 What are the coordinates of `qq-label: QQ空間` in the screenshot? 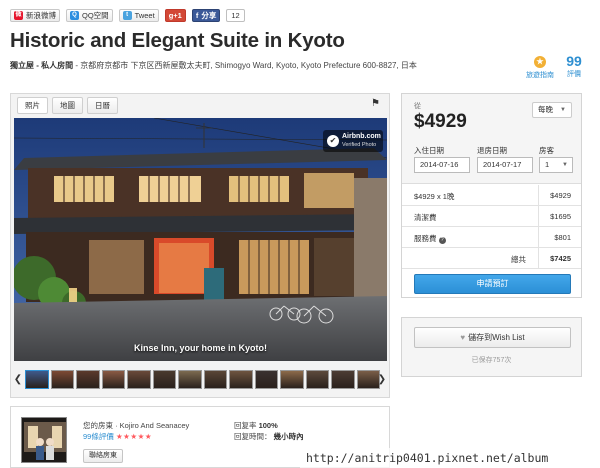 It's located at (95, 15).